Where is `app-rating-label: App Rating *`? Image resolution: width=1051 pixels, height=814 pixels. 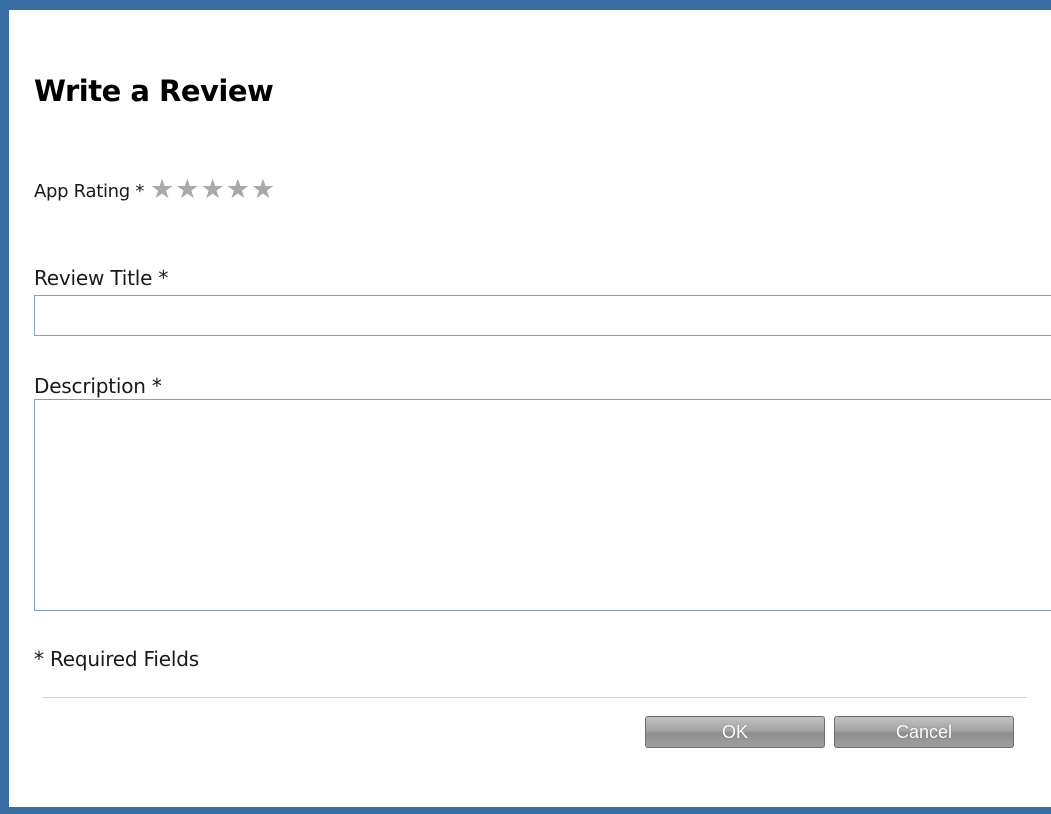
app-rating-label: App Rating * is located at coordinates (89, 191).